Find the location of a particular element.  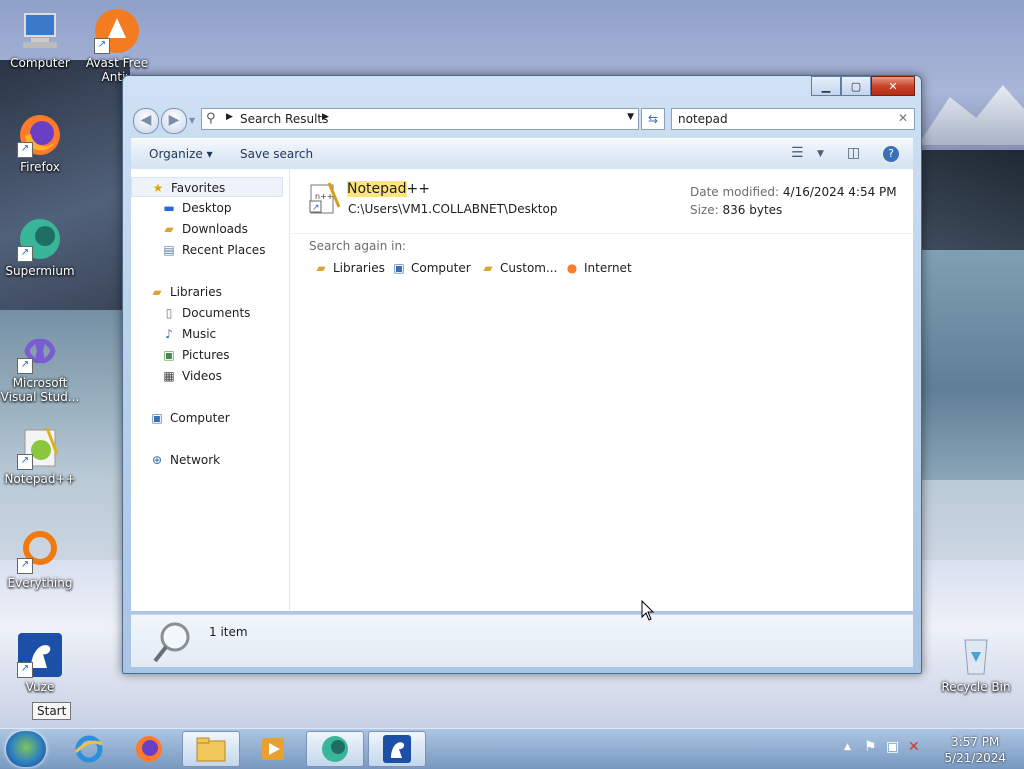

minimize-button: ▁ is located at coordinates (826, 86).